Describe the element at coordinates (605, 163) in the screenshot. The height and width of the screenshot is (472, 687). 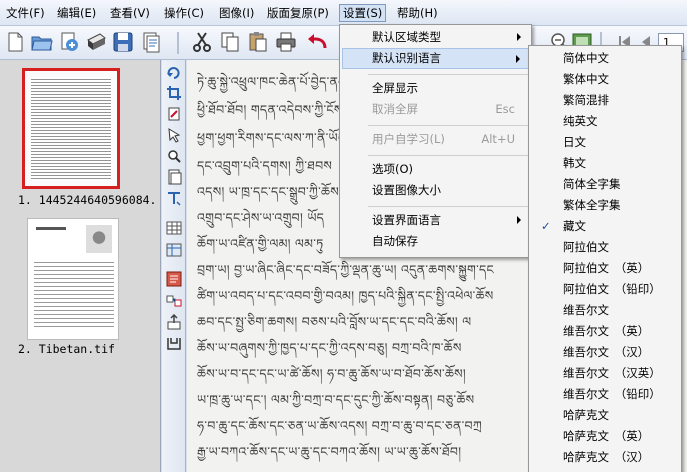
I see `lang-option: 韩文` at that location.